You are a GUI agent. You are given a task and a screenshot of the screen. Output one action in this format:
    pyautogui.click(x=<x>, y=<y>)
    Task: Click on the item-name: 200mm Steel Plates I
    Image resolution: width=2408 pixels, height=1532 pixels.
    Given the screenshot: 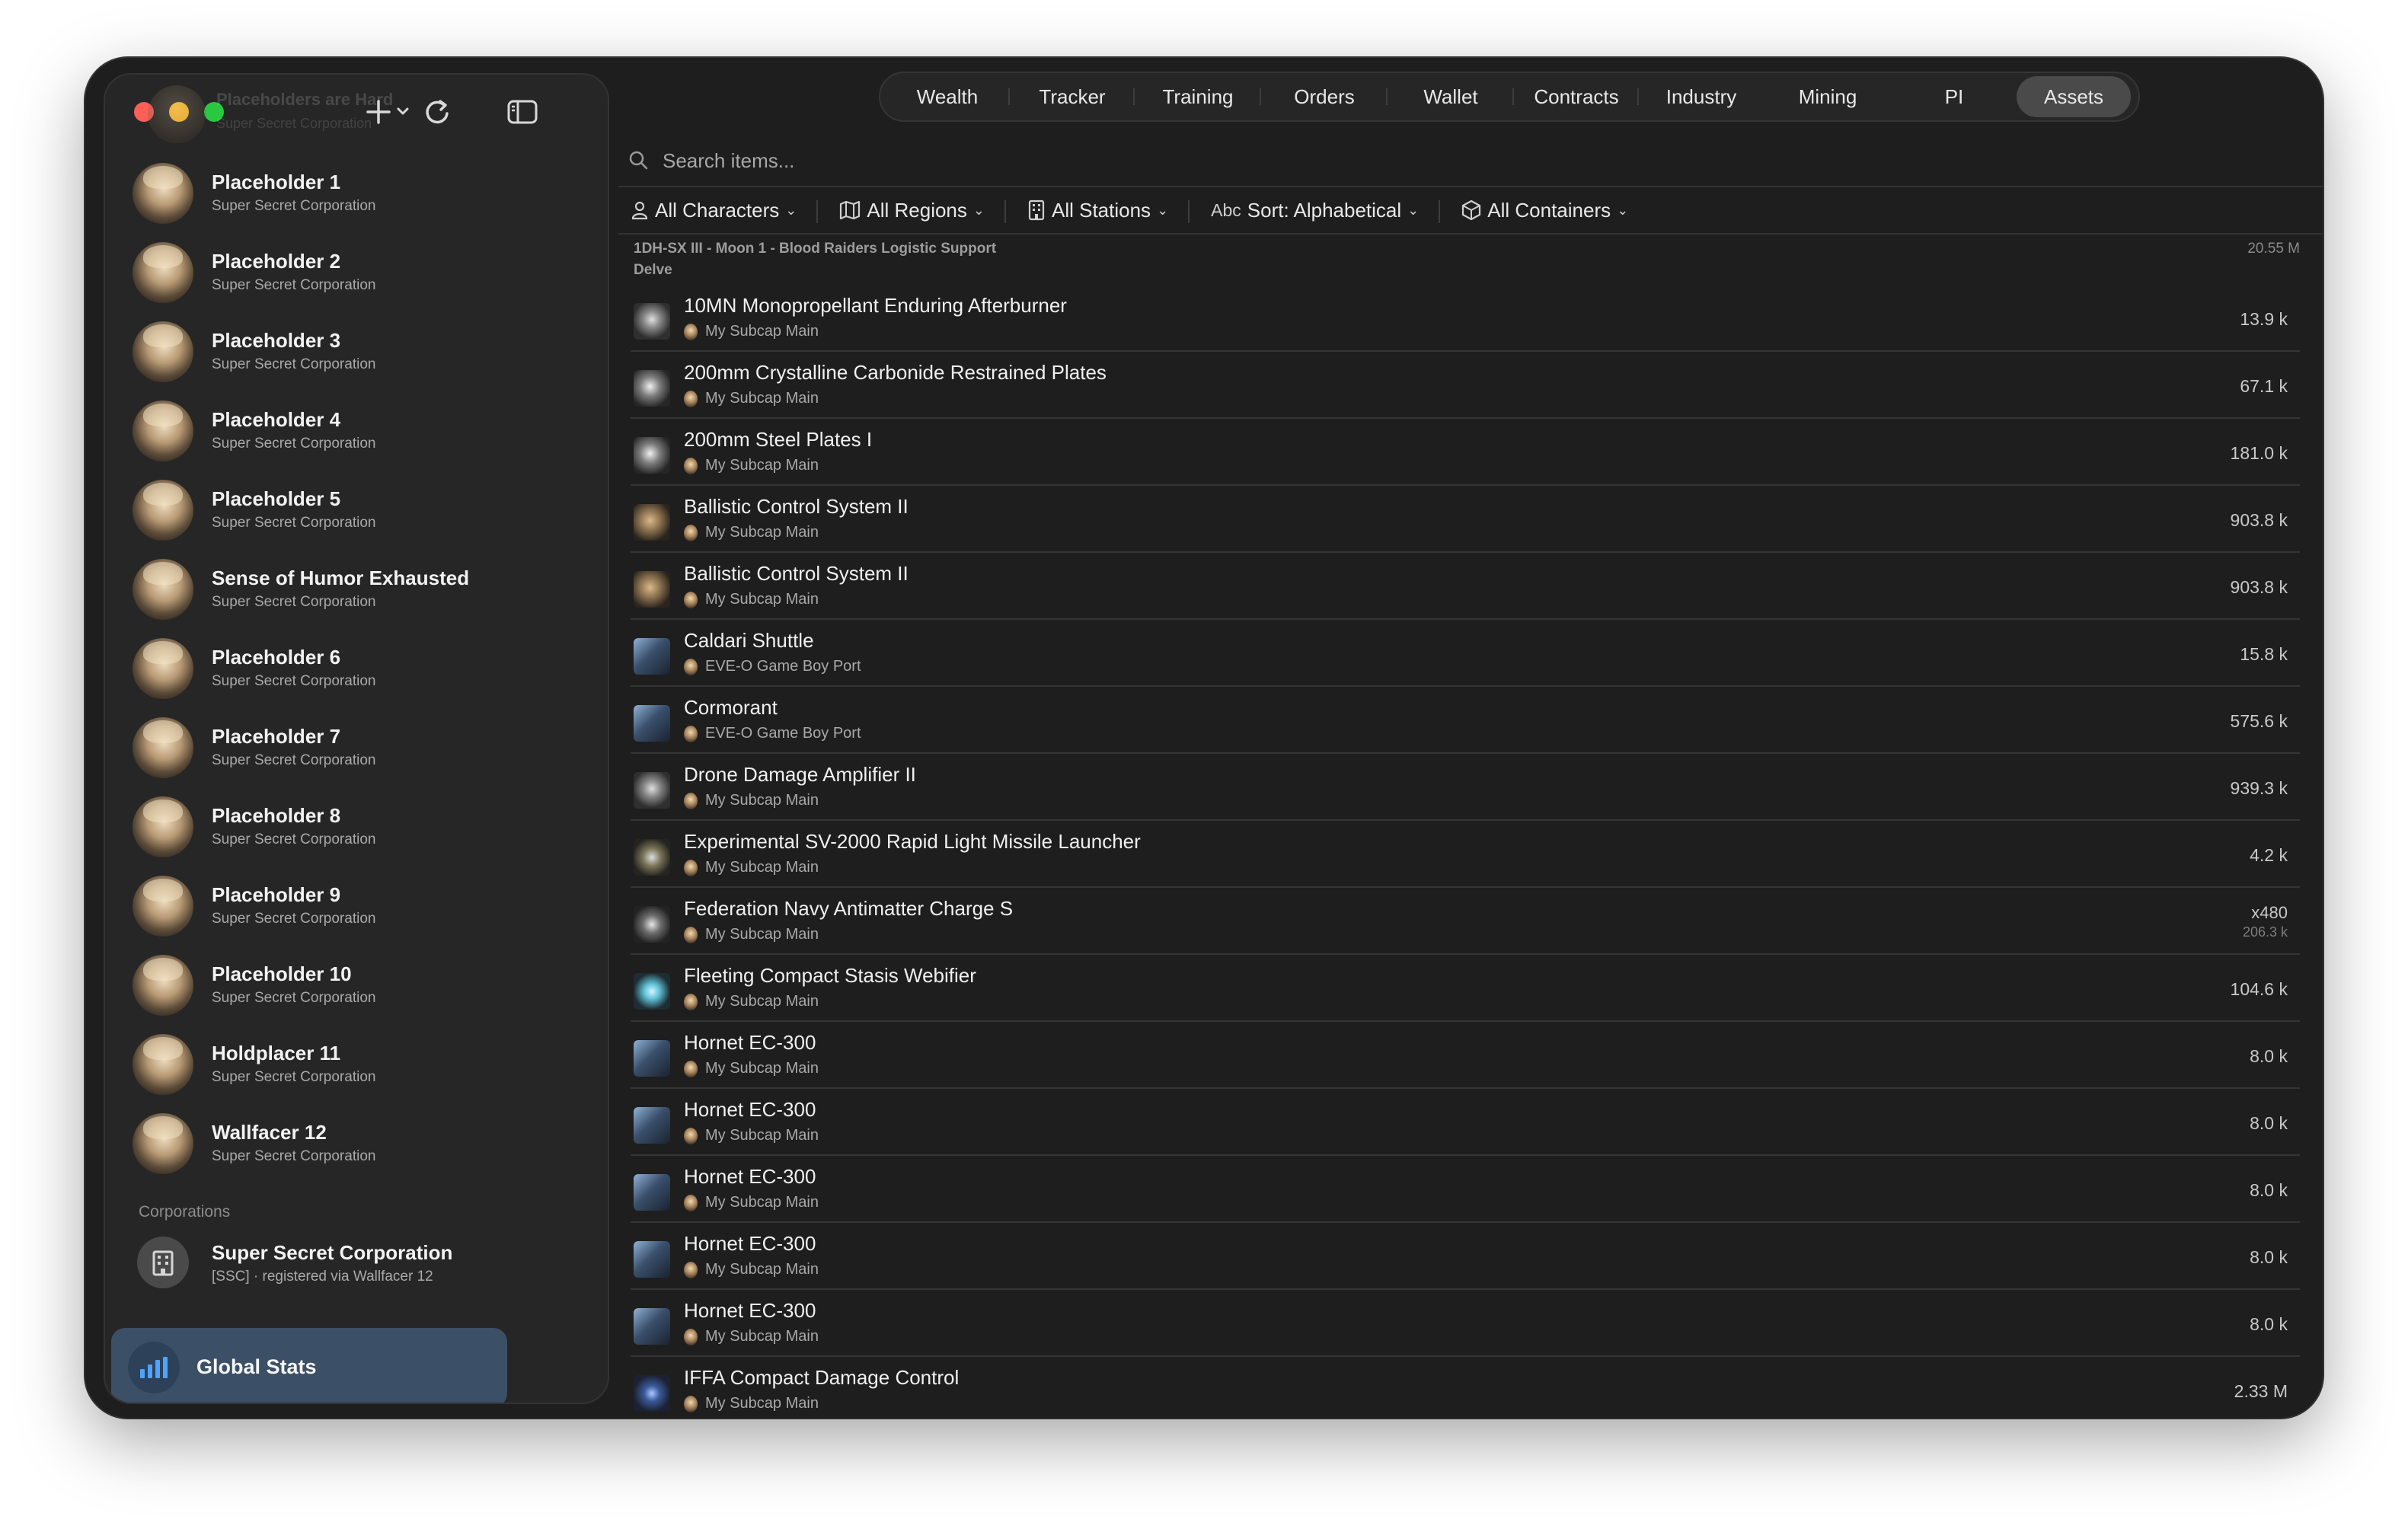 What is the action you would take?
    pyautogui.click(x=779, y=439)
    